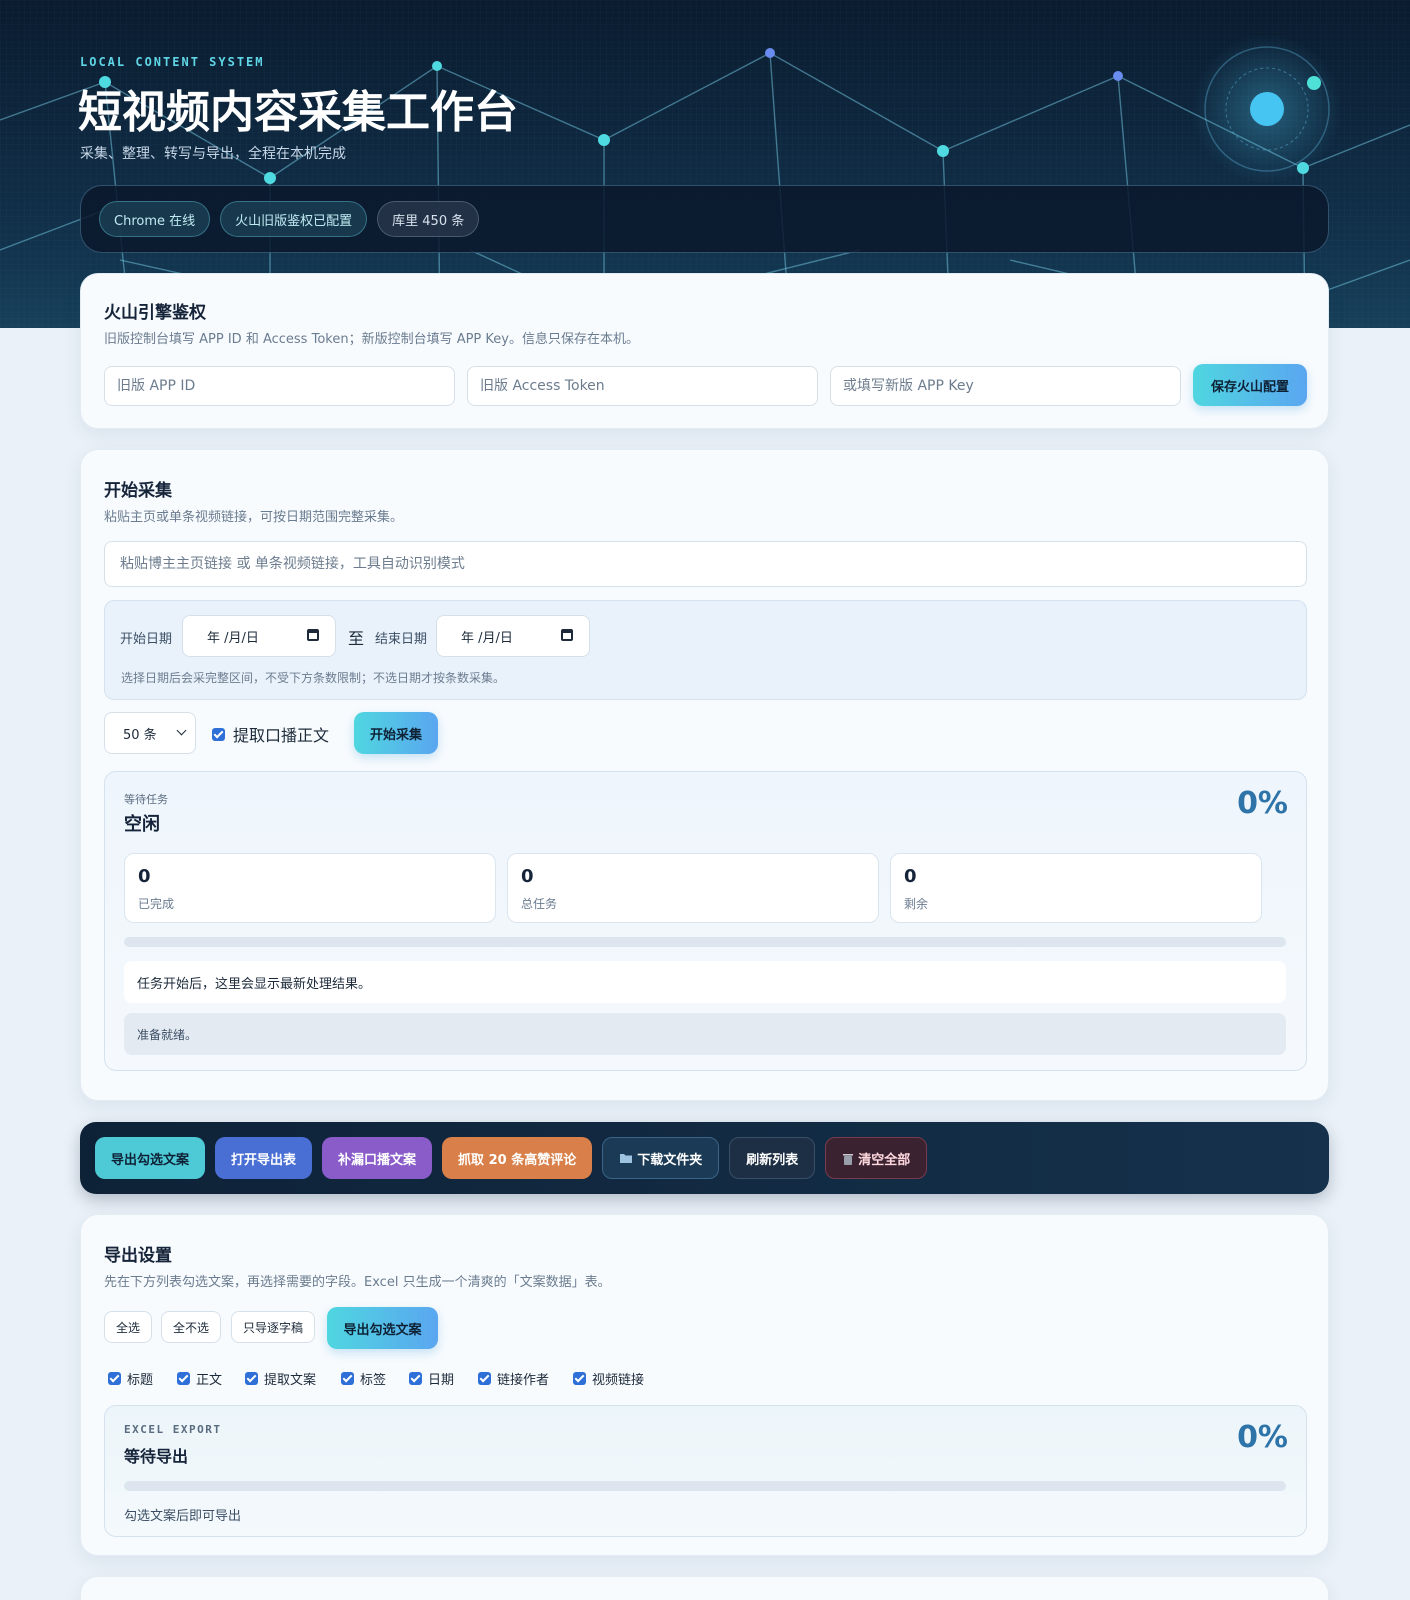  What do you see at coordinates (1262, 1437) in the screenshot?
I see `export-percent: 0%` at bounding box center [1262, 1437].